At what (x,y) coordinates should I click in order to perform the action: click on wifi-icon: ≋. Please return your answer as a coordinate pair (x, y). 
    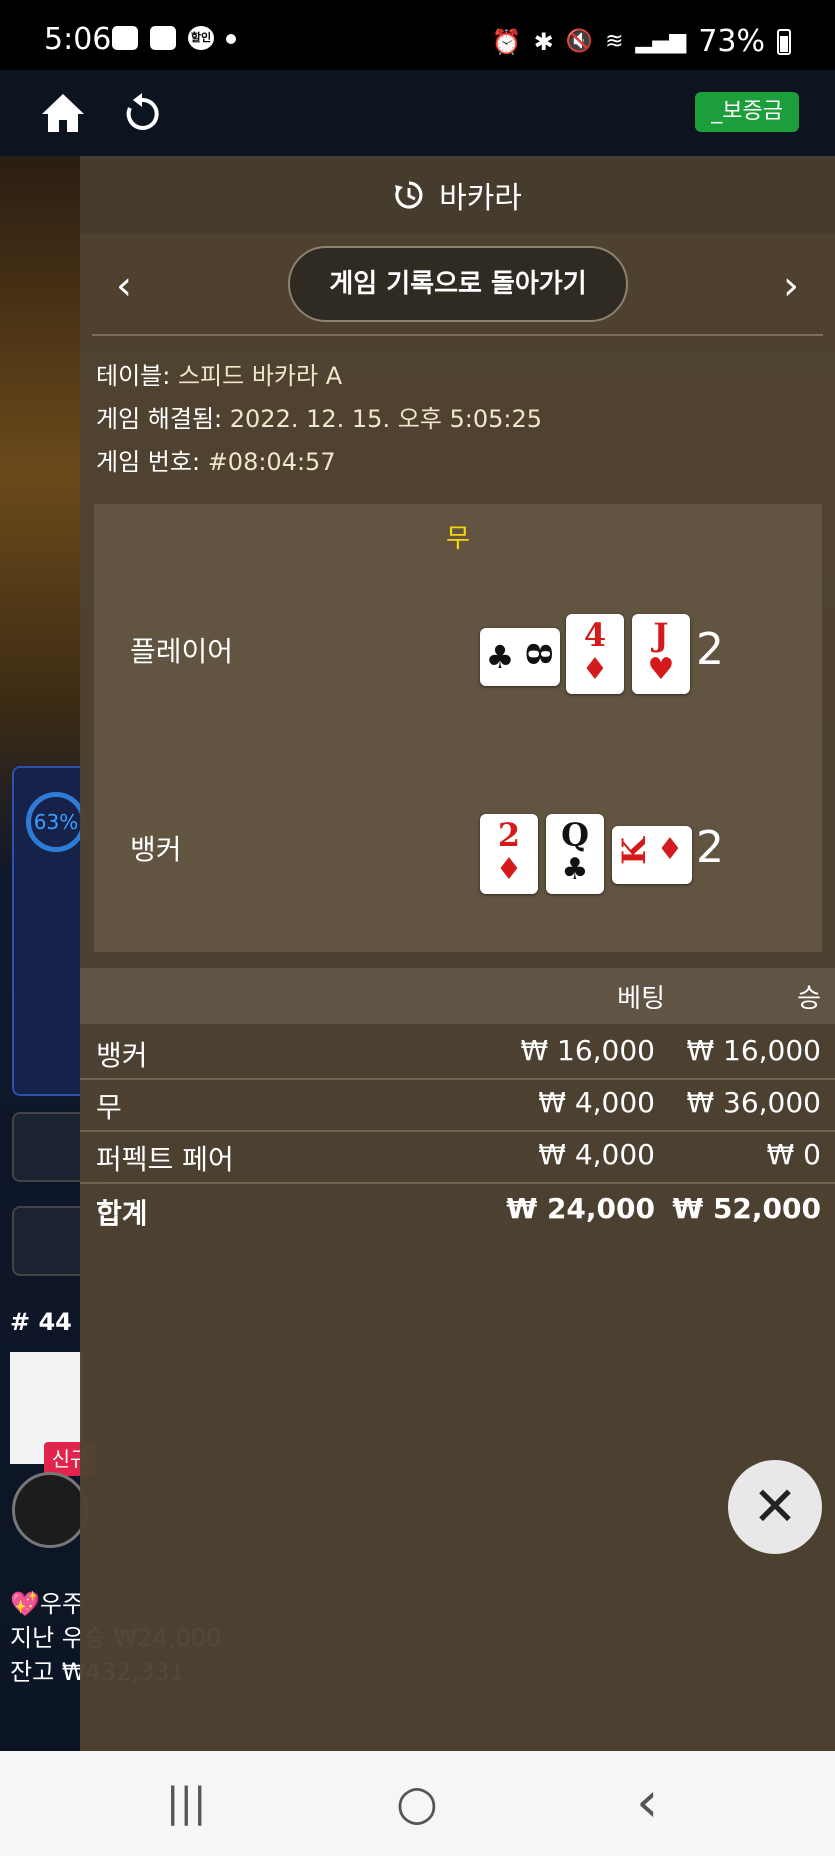
    Looking at the image, I should click on (614, 41).